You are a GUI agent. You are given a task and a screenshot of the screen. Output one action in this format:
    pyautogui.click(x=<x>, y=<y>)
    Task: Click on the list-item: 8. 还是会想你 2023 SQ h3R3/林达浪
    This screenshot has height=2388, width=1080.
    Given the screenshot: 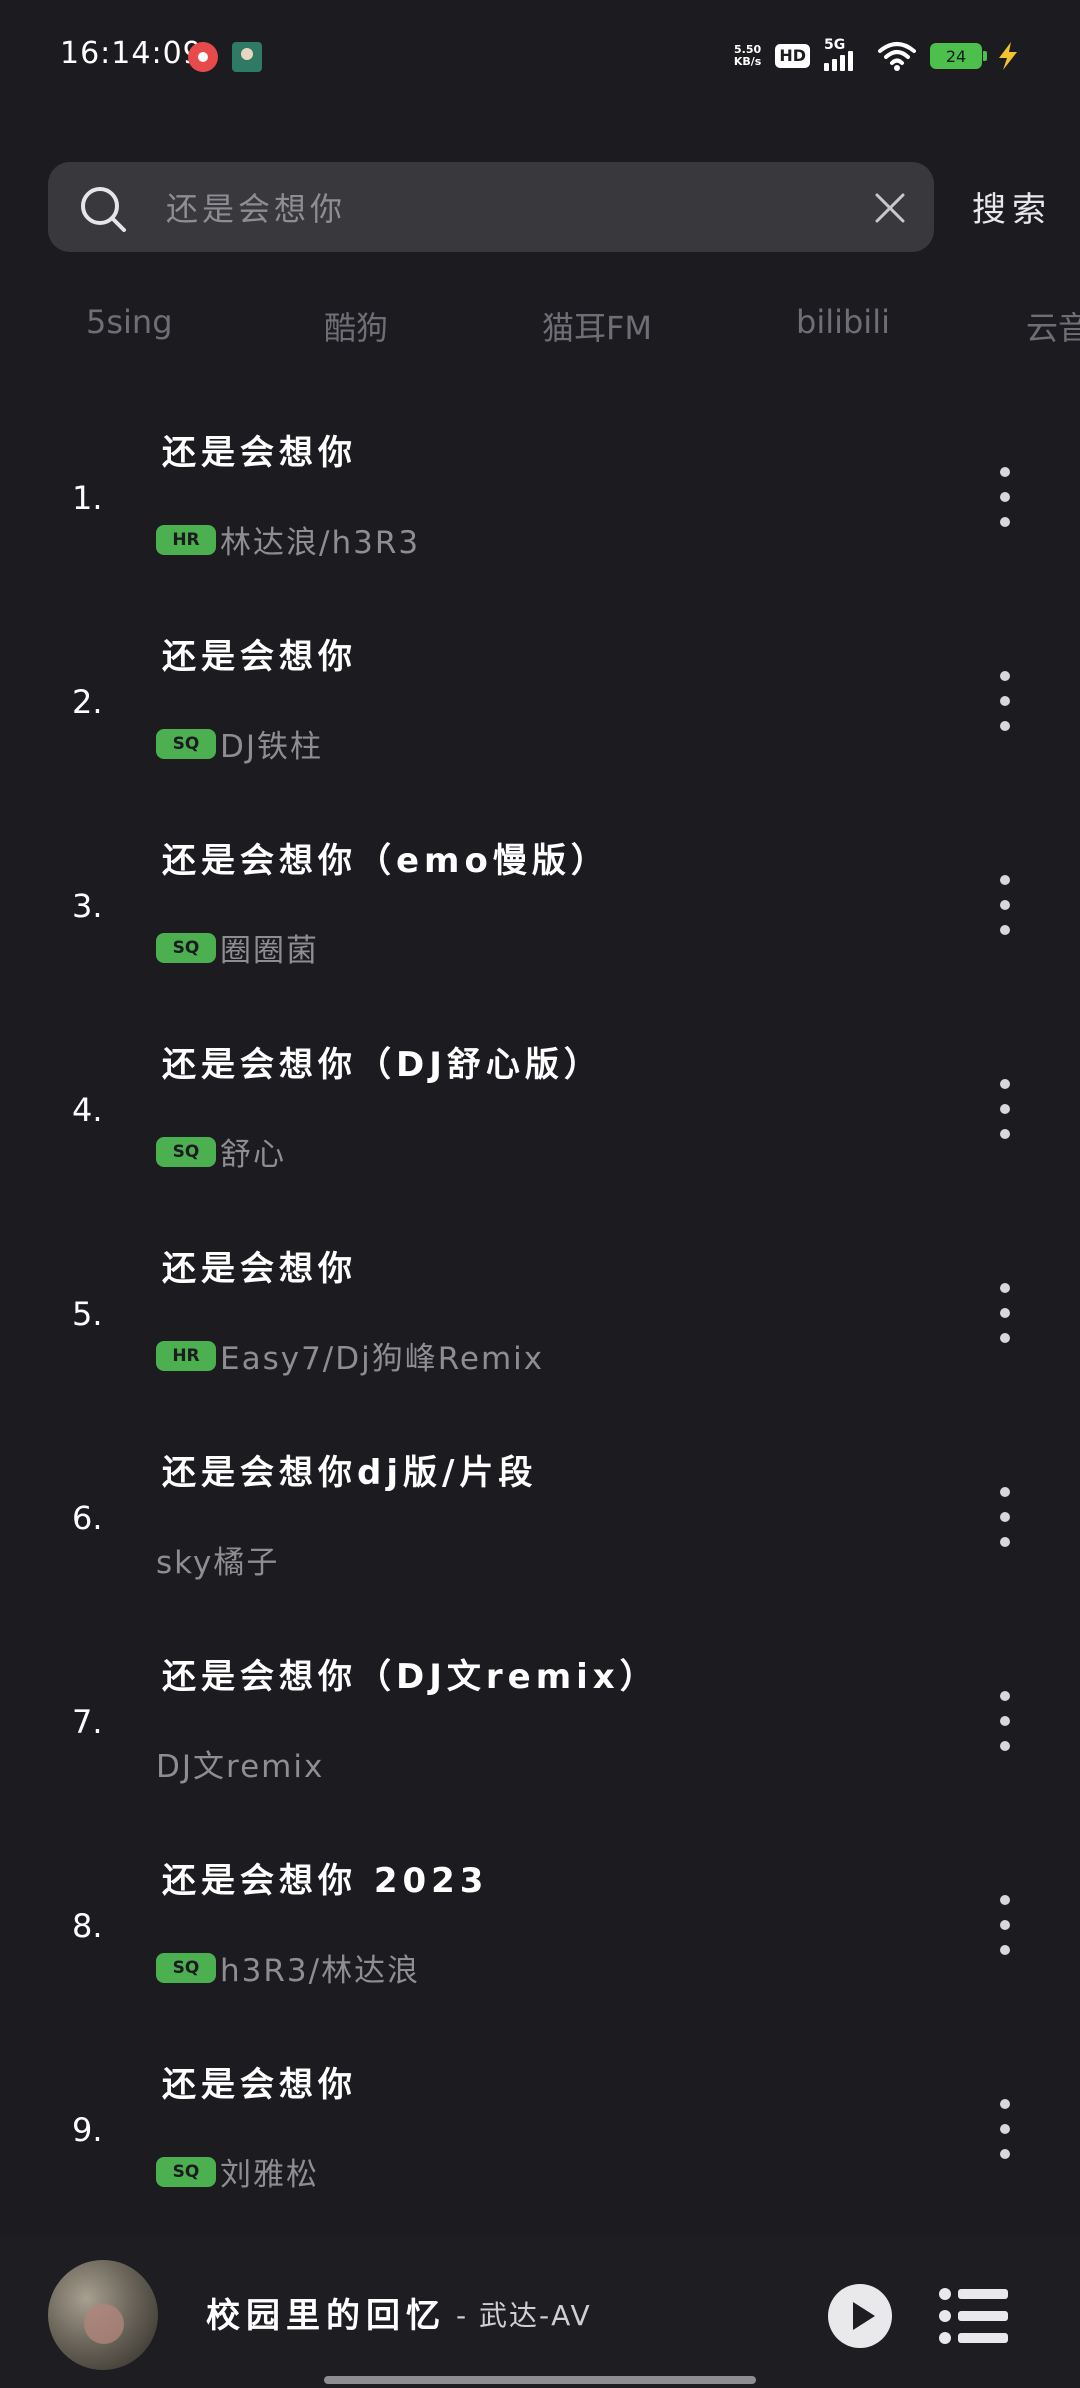 What is the action you would take?
    pyautogui.click(x=540, y=1925)
    